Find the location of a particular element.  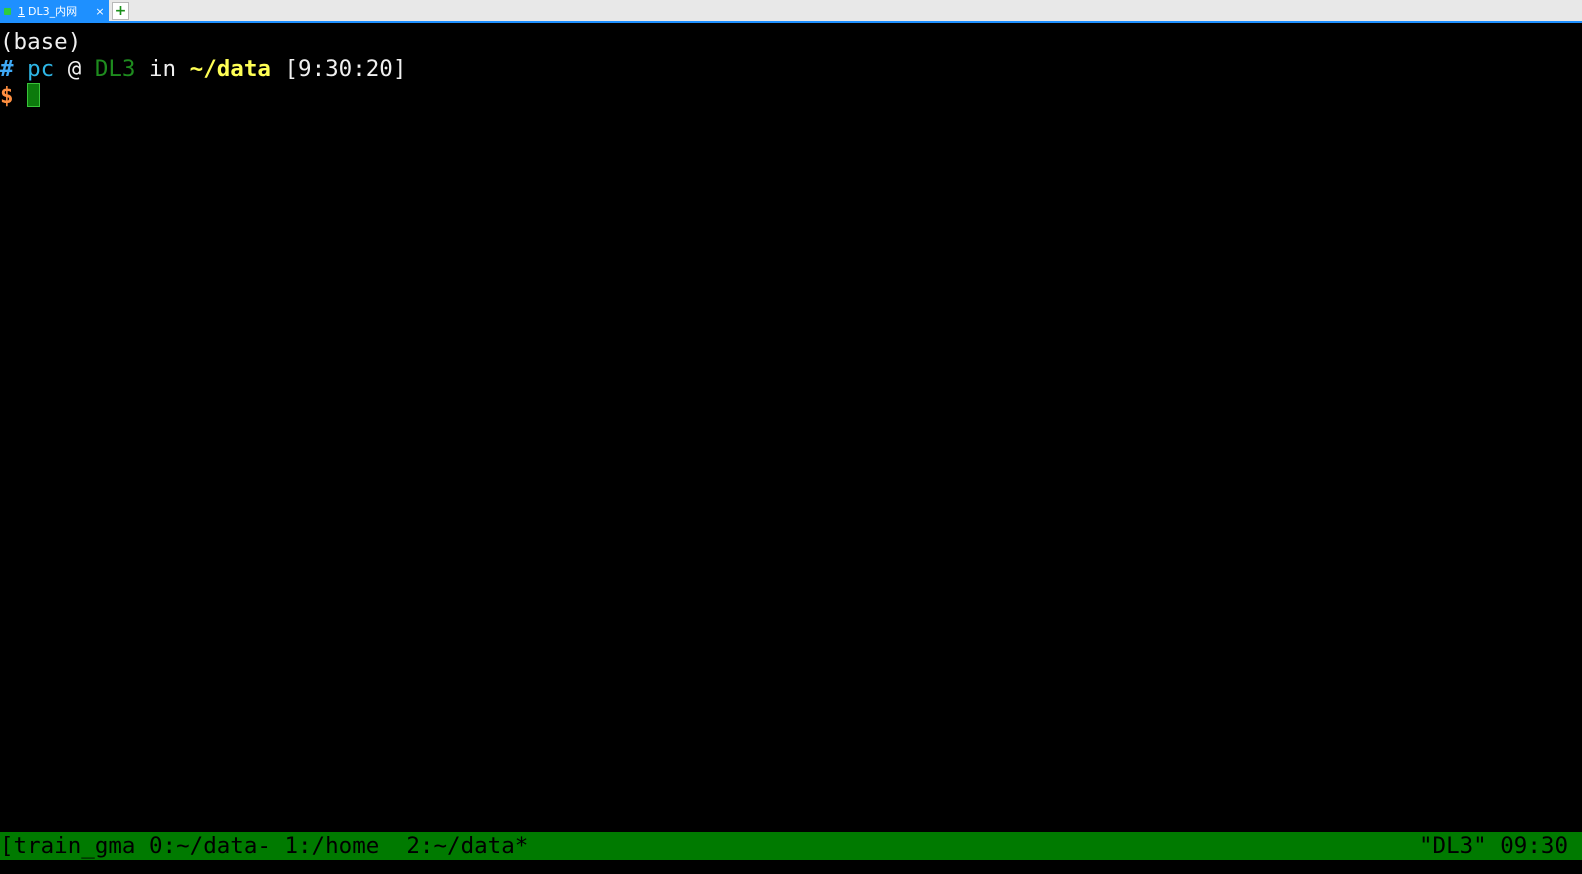

tab-index: 1 is located at coordinates (21, 11).